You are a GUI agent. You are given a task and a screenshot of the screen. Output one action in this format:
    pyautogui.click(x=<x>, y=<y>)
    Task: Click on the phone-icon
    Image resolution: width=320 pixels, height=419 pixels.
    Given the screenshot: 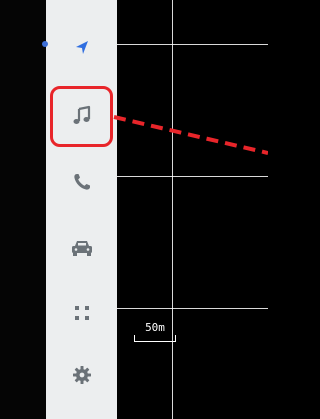 What is the action you would take?
    pyautogui.click(x=82, y=182)
    